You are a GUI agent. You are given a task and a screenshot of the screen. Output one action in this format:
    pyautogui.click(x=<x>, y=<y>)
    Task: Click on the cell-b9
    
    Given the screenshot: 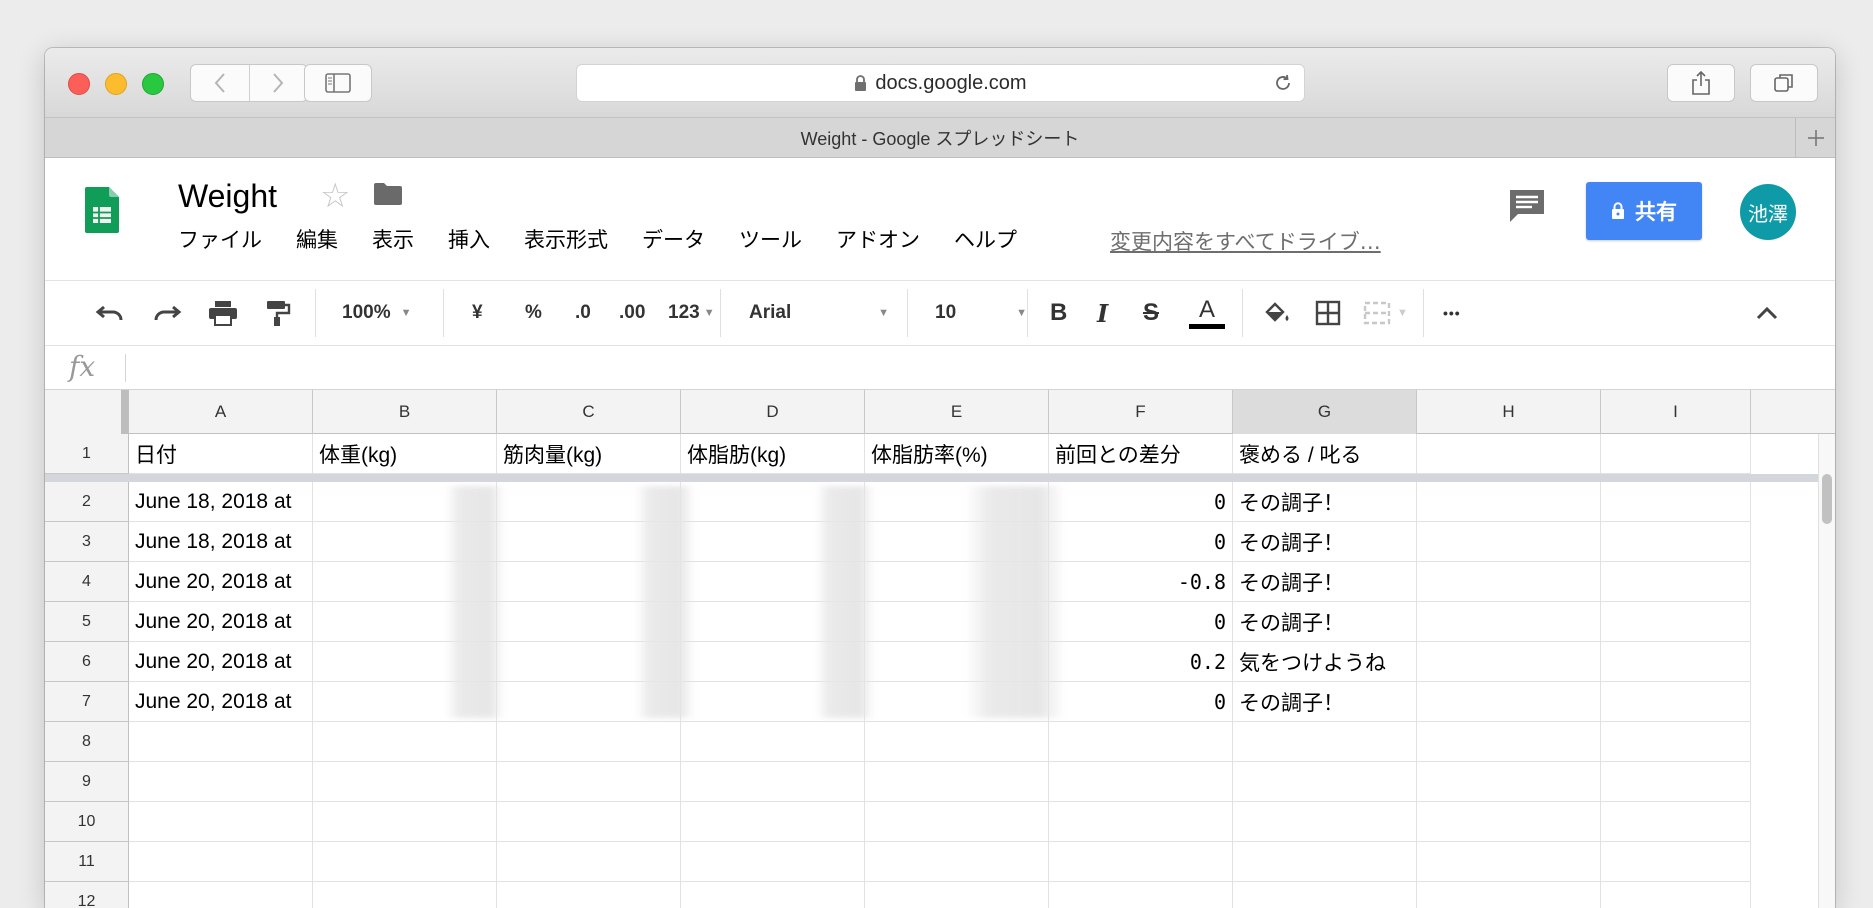 What is the action you would take?
    pyautogui.click(x=405, y=782)
    